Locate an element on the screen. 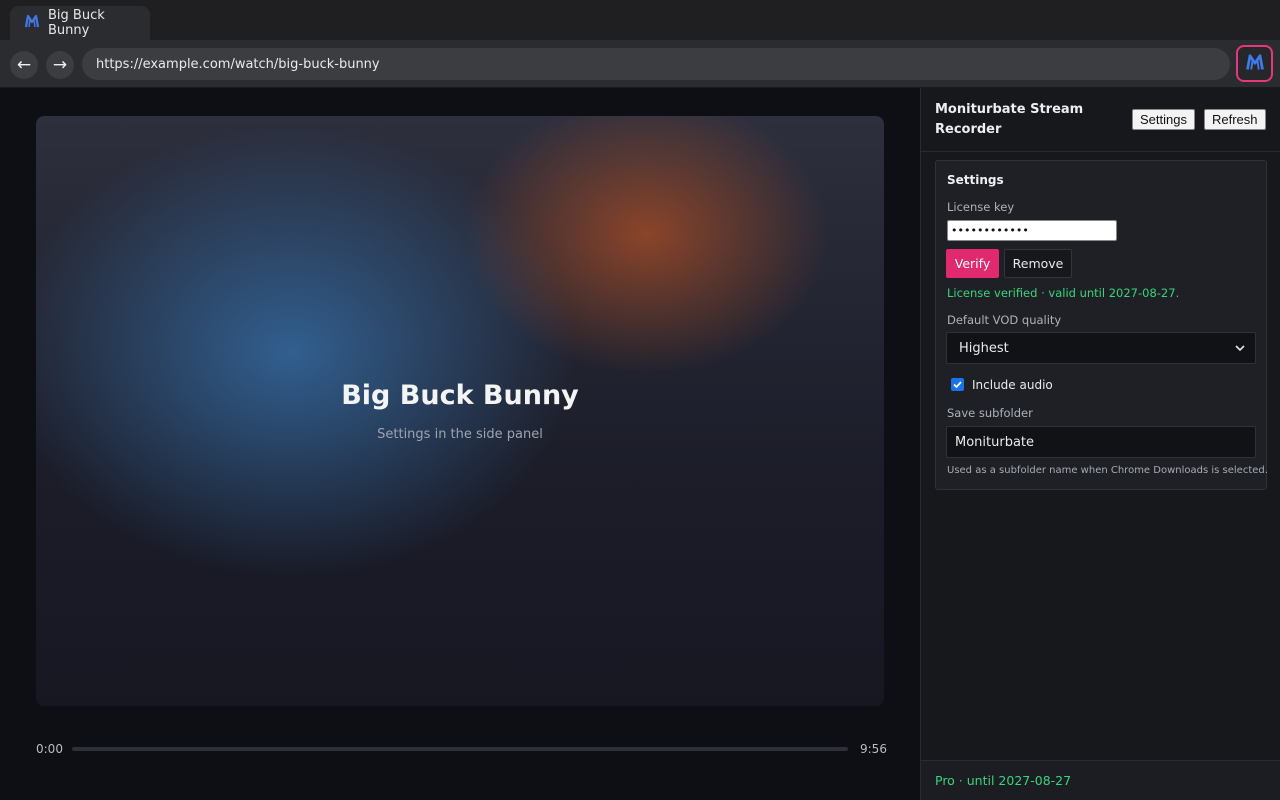 The height and width of the screenshot is (800, 1280). license-key-input: •••••••••••• is located at coordinates (1032, 230).